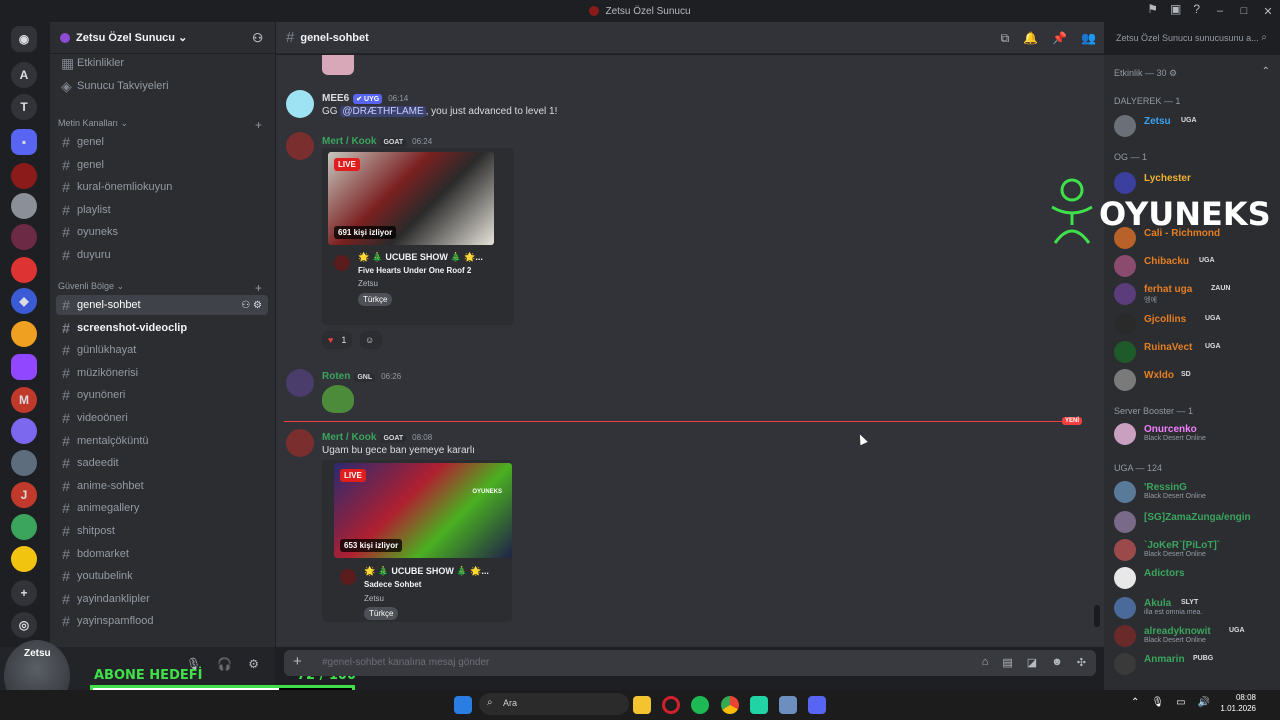 This screenshot has height=720, width=1280. I want to click on inbox-icon: ⚑, so click(1152, 9).